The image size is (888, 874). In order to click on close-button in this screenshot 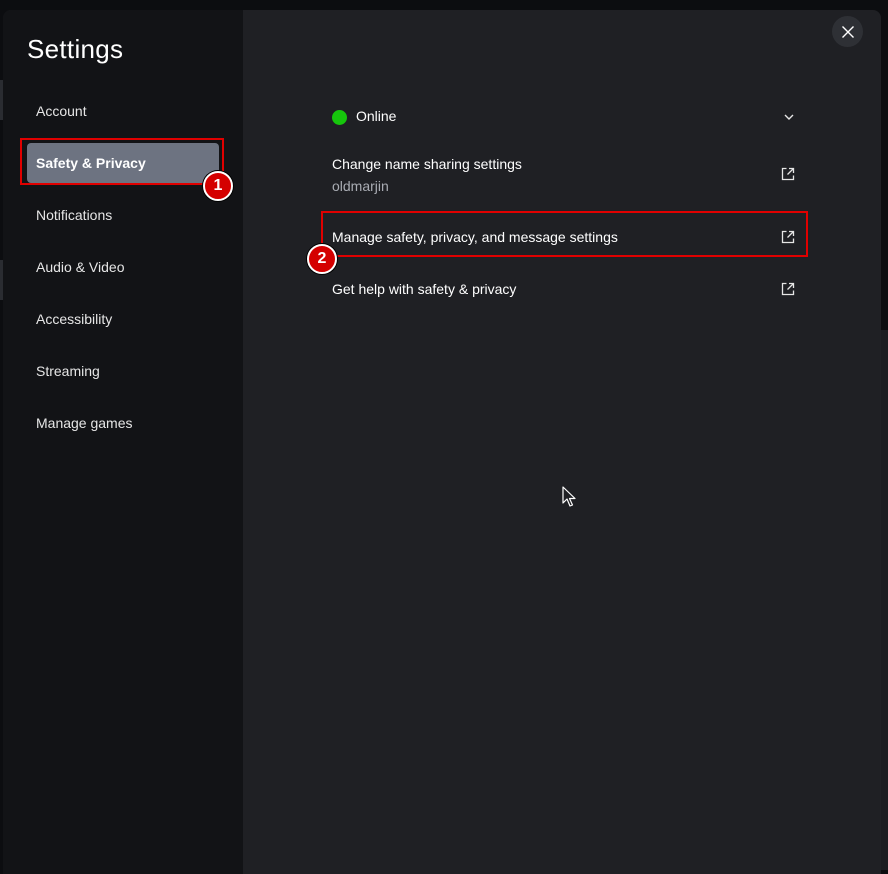, I will do `click(847, 31)`.